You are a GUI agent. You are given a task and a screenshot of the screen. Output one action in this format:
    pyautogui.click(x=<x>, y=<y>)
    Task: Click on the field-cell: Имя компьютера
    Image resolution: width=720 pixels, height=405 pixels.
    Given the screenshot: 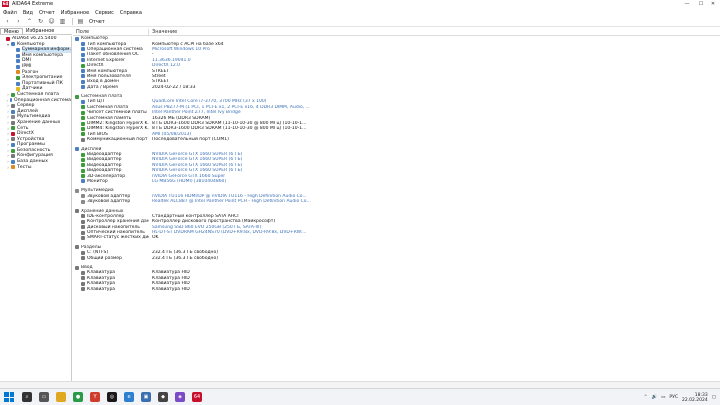 What is the action you would take?
    pyautogui.click(x=111, y=71)
    